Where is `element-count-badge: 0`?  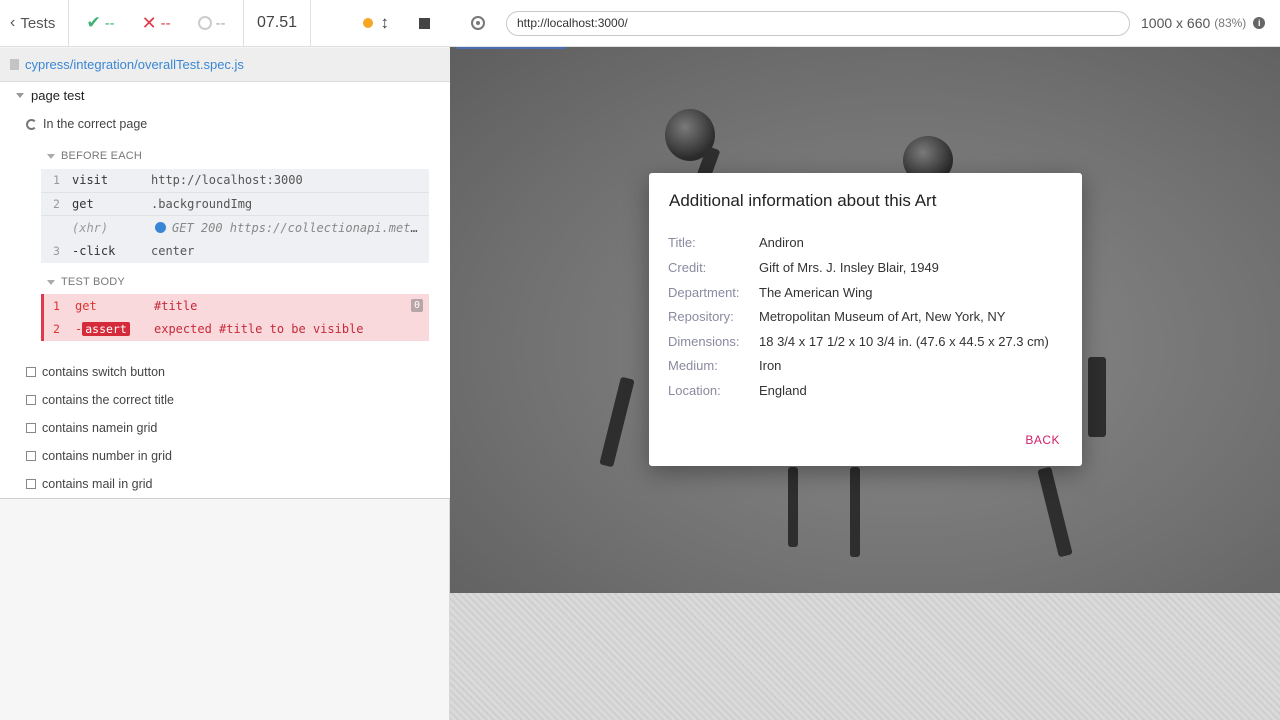 element-count-badge: 0 is located at coordinates (416, 305).